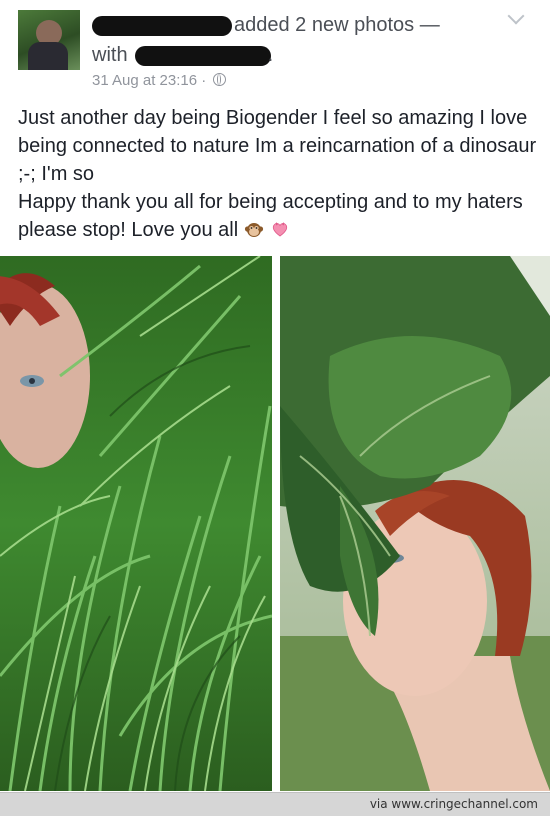  I want to click on monkey-face-icon, so click(254, 230).